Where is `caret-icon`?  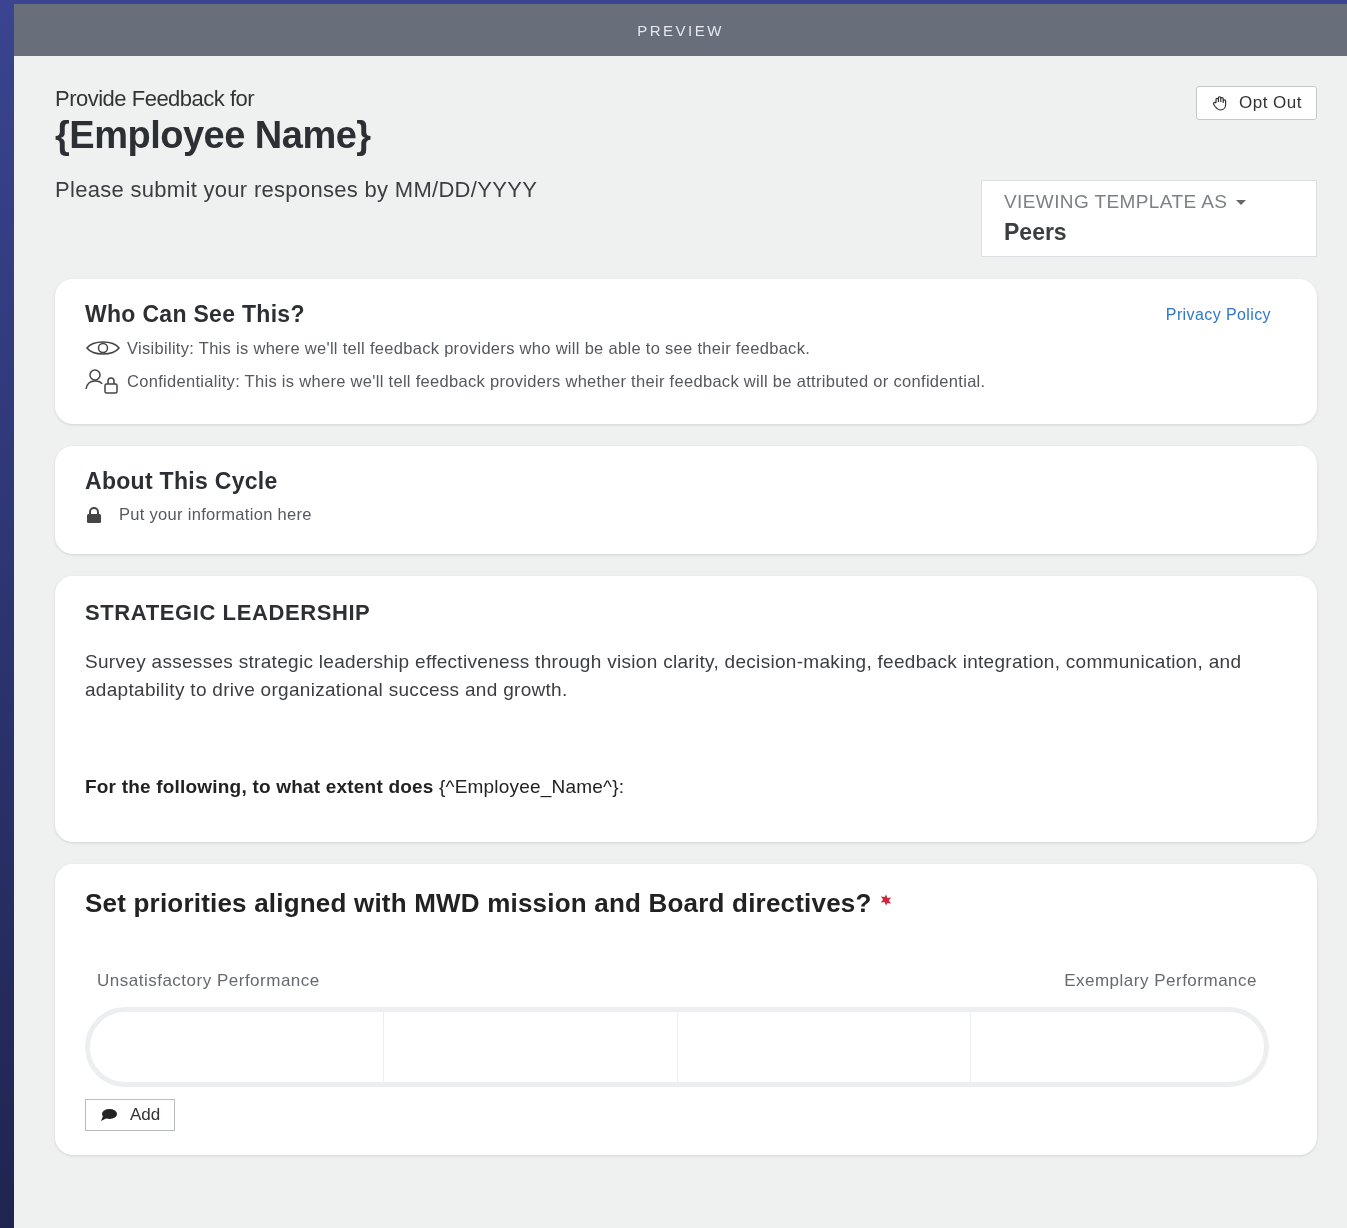 caret-icon is located at coordinates (1241, 202).